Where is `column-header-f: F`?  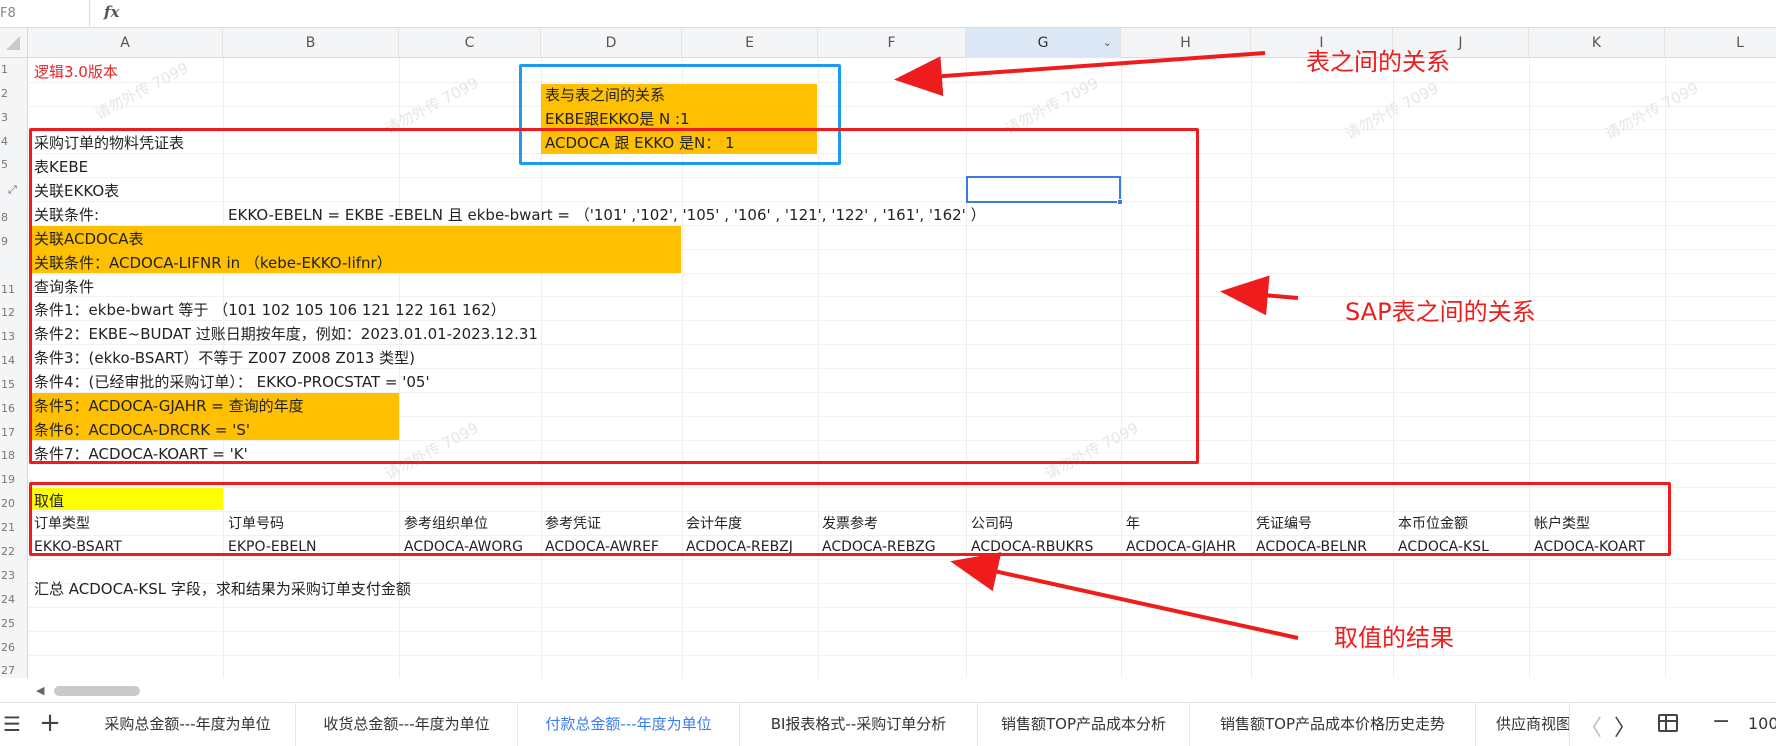 column-header-f: F is located at coordinates (892, 43).